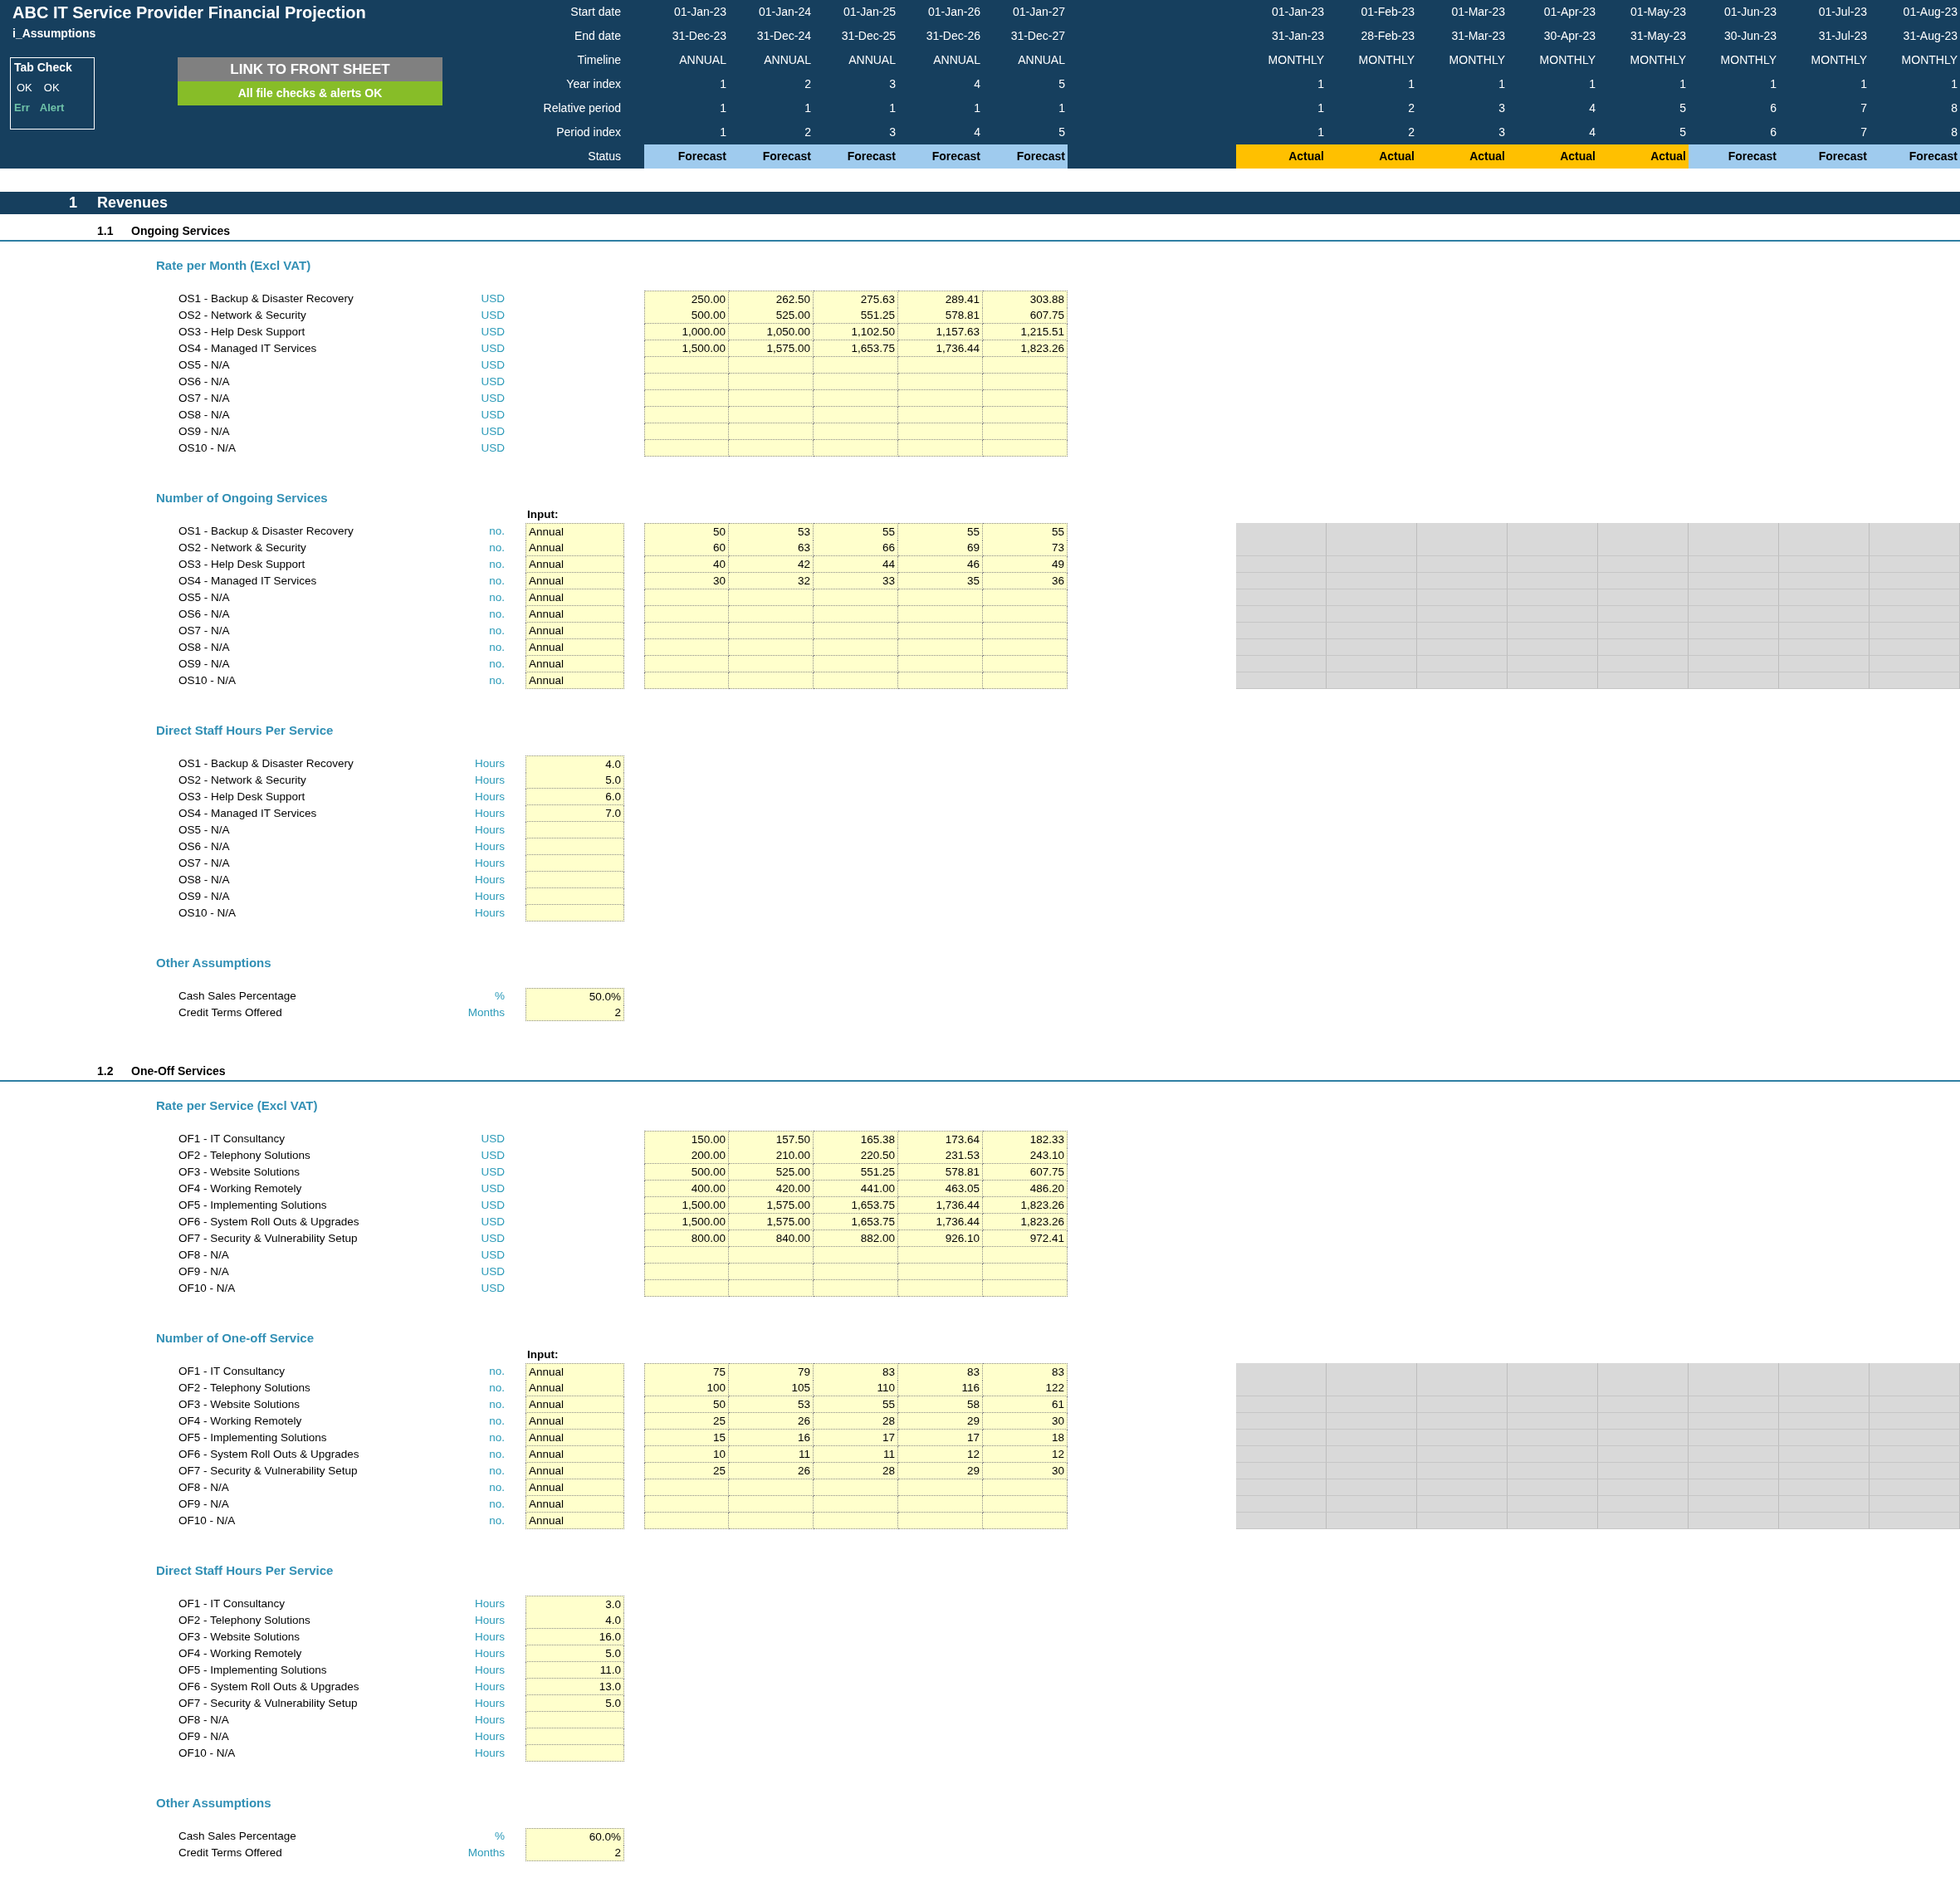 This screenshot has height=1887, width=1960. I want to click on input-cell: 578.81, so click(941, 1172).